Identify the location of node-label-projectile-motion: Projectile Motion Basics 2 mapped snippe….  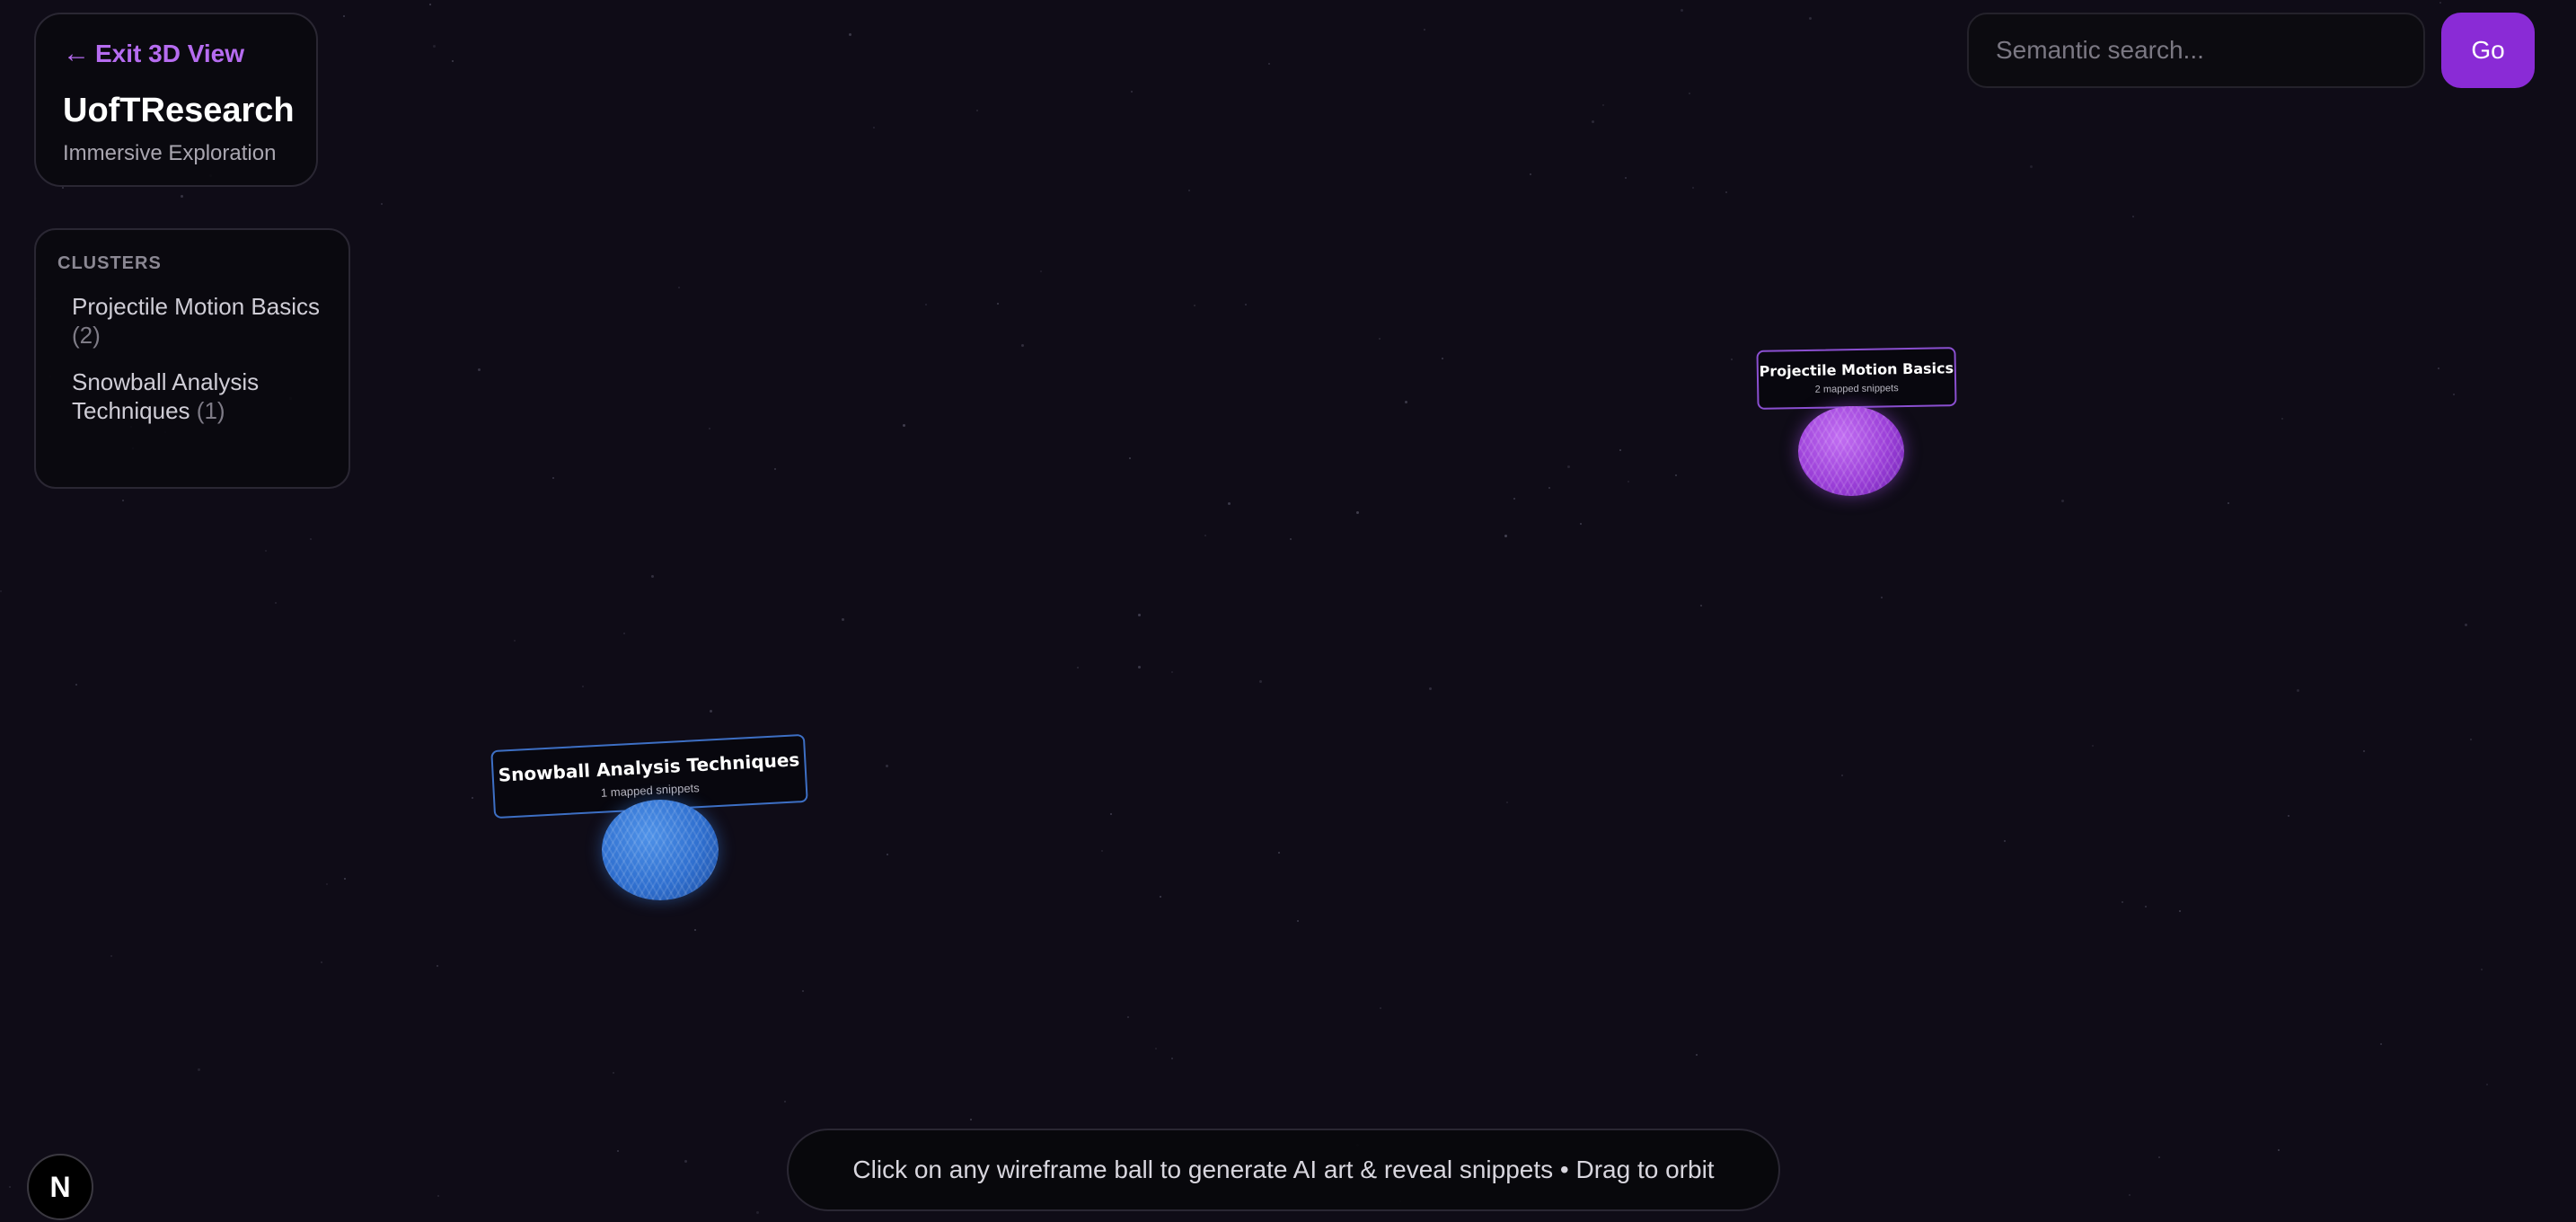
(1856, 378).